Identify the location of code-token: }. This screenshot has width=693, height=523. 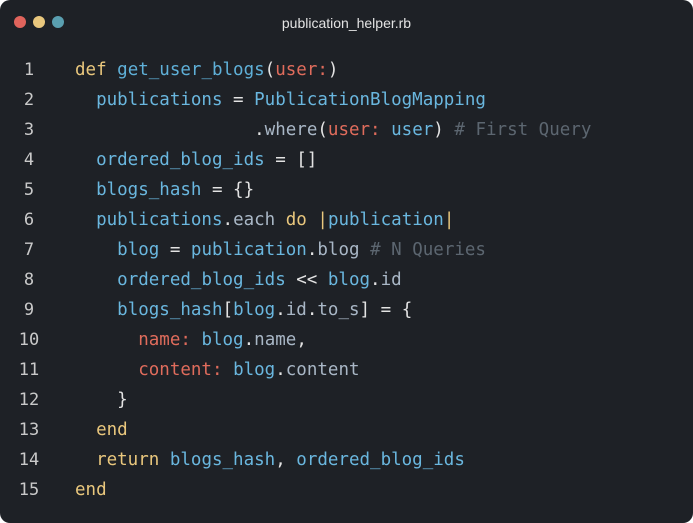
(122, 400).